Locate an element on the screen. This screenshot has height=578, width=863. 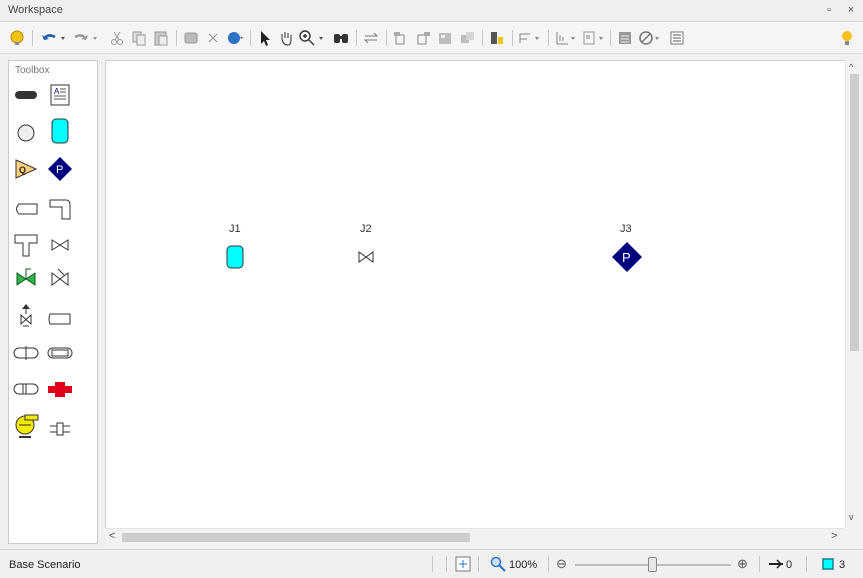
pointer-icon is located at coordinates (265, 38).